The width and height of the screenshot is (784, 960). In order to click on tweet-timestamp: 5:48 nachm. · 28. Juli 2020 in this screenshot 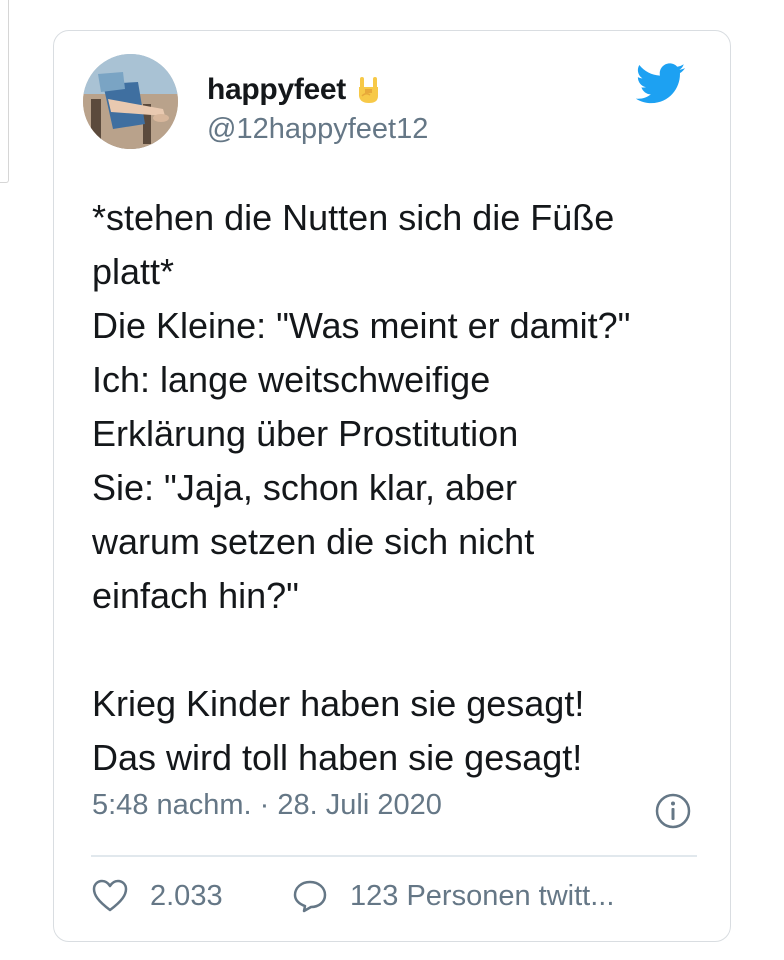, I will do `click(267, 805)`.